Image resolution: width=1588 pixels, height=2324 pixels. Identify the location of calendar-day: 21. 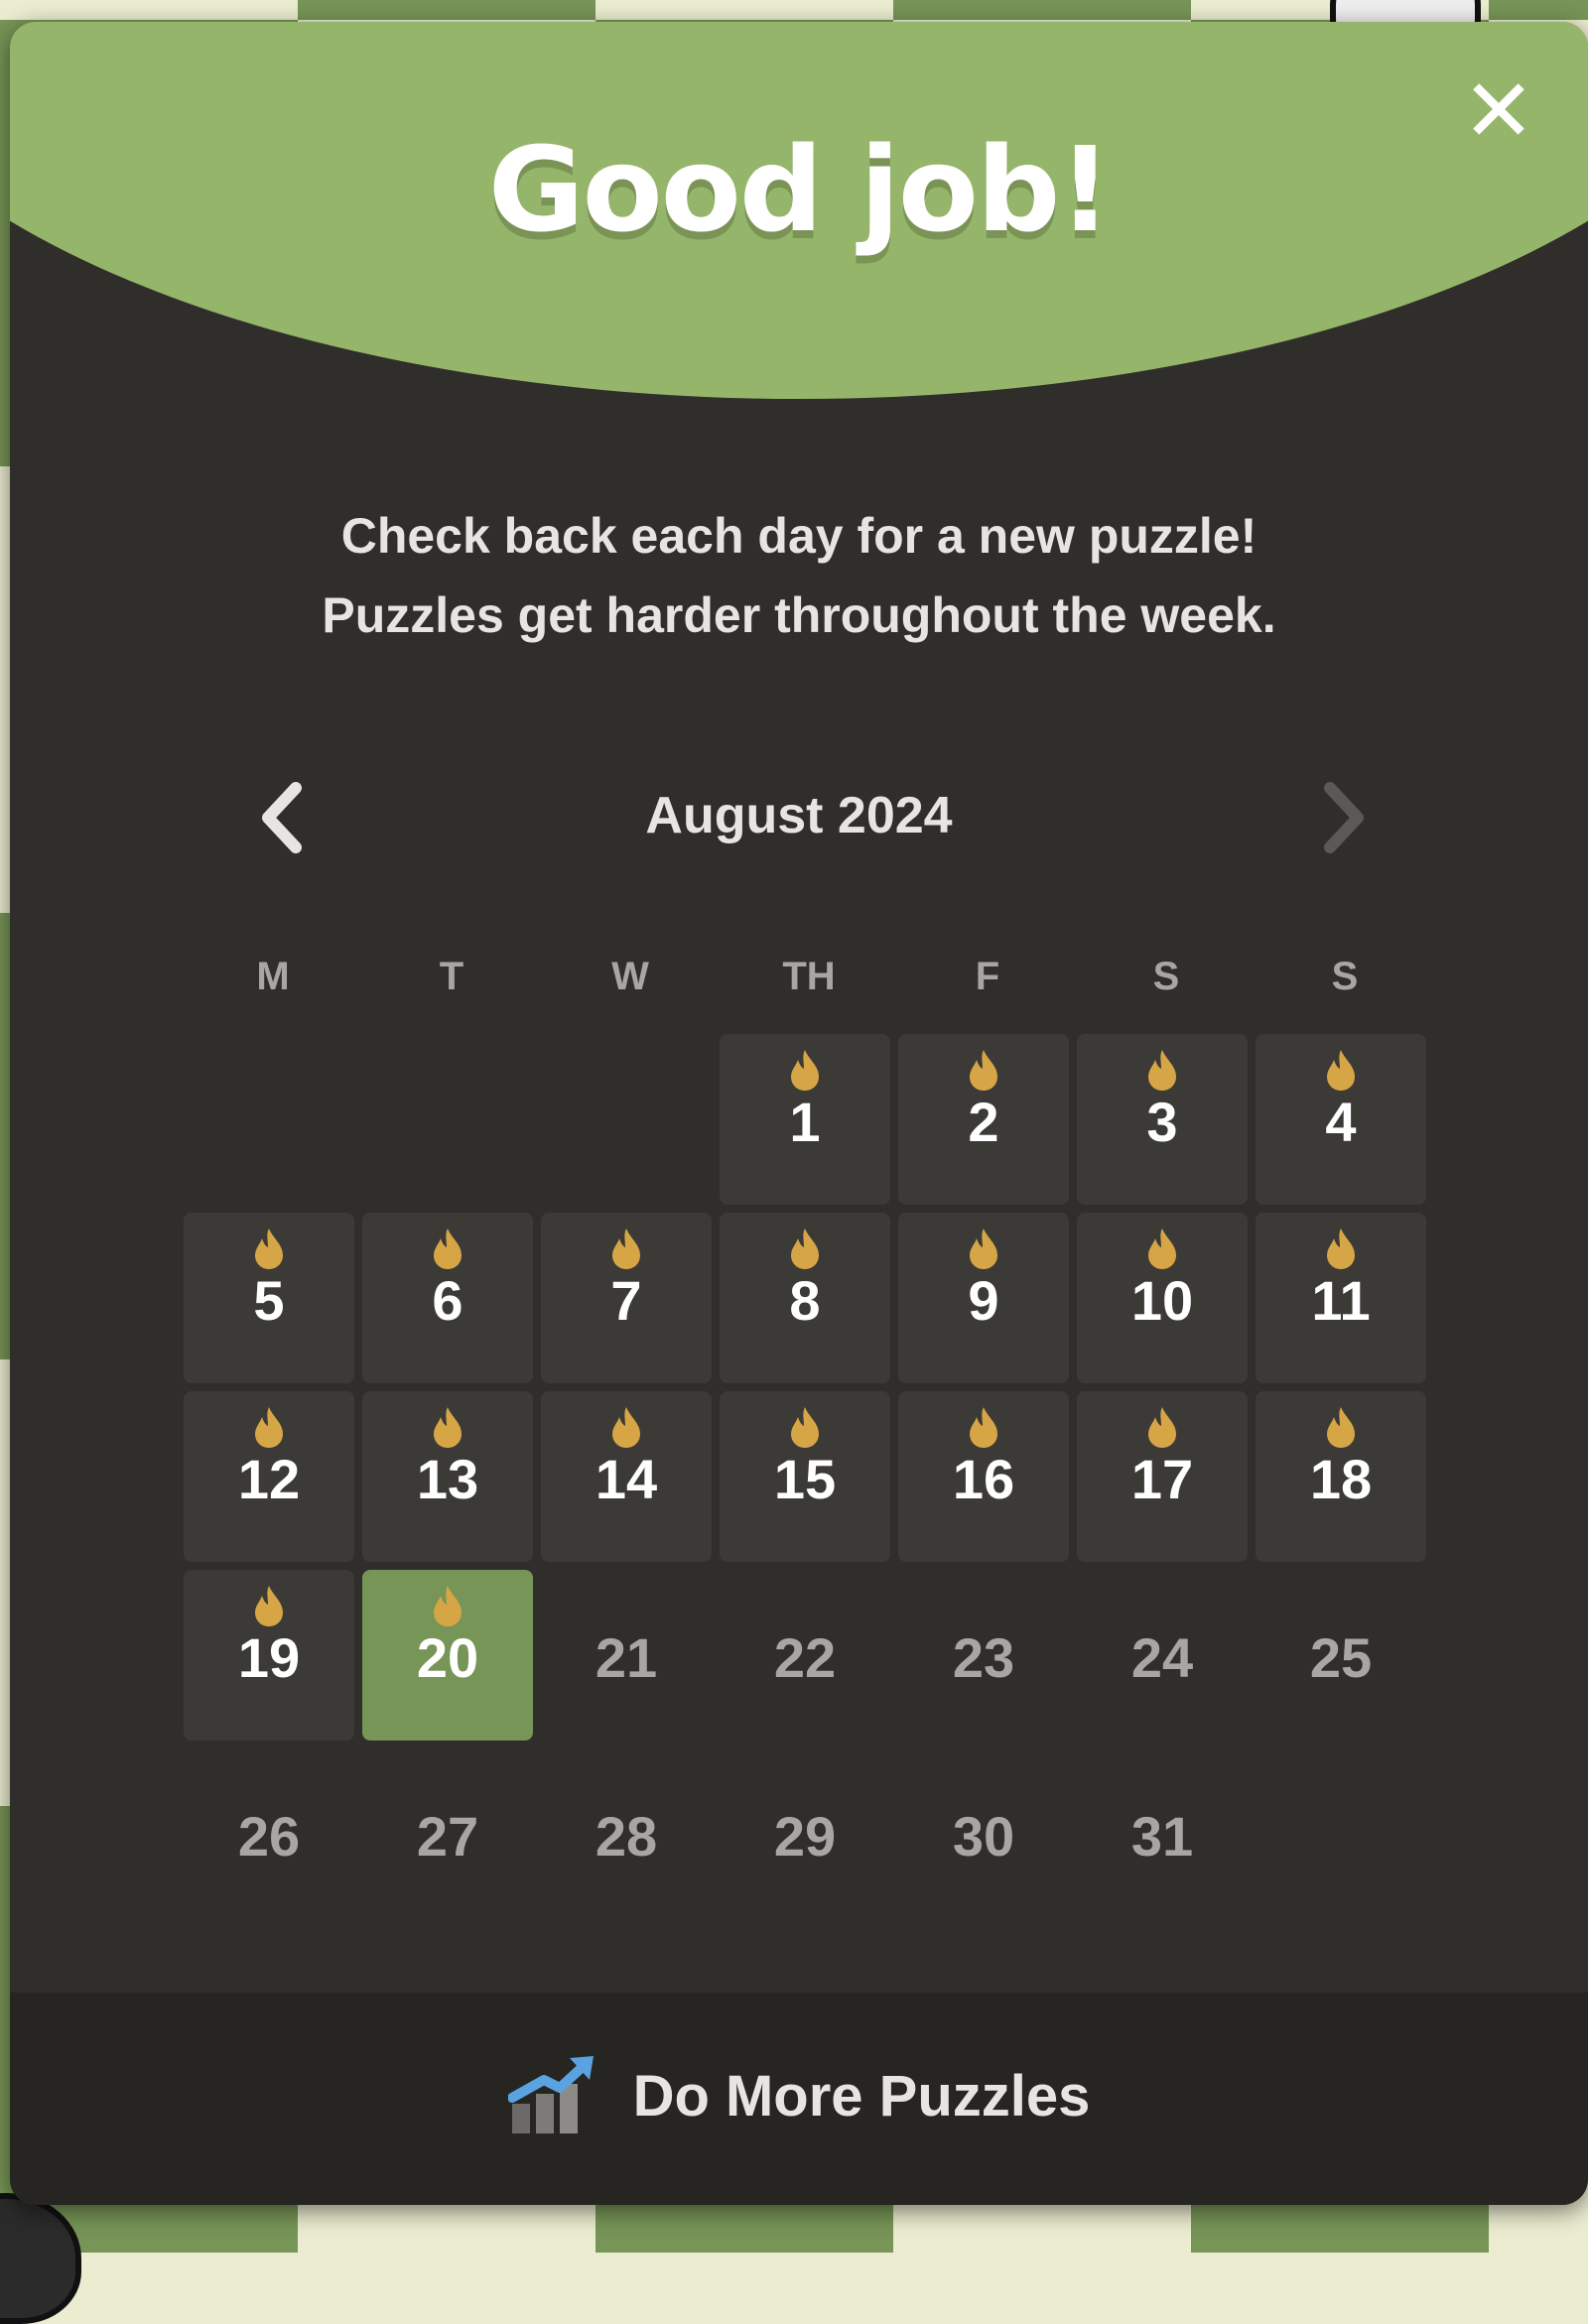
(627, 1655).